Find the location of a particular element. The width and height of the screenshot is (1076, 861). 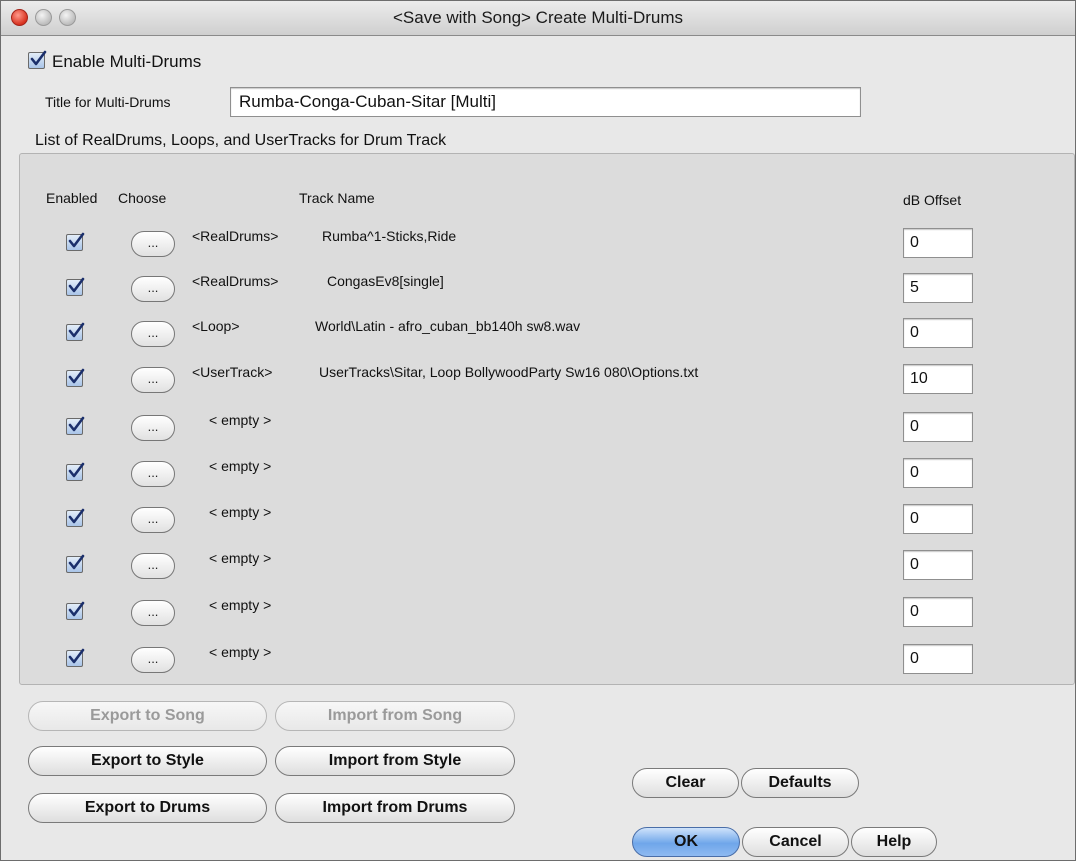

track-name-label: Rumba^1-Sticks,Ride is located at coordinates (389, 236).